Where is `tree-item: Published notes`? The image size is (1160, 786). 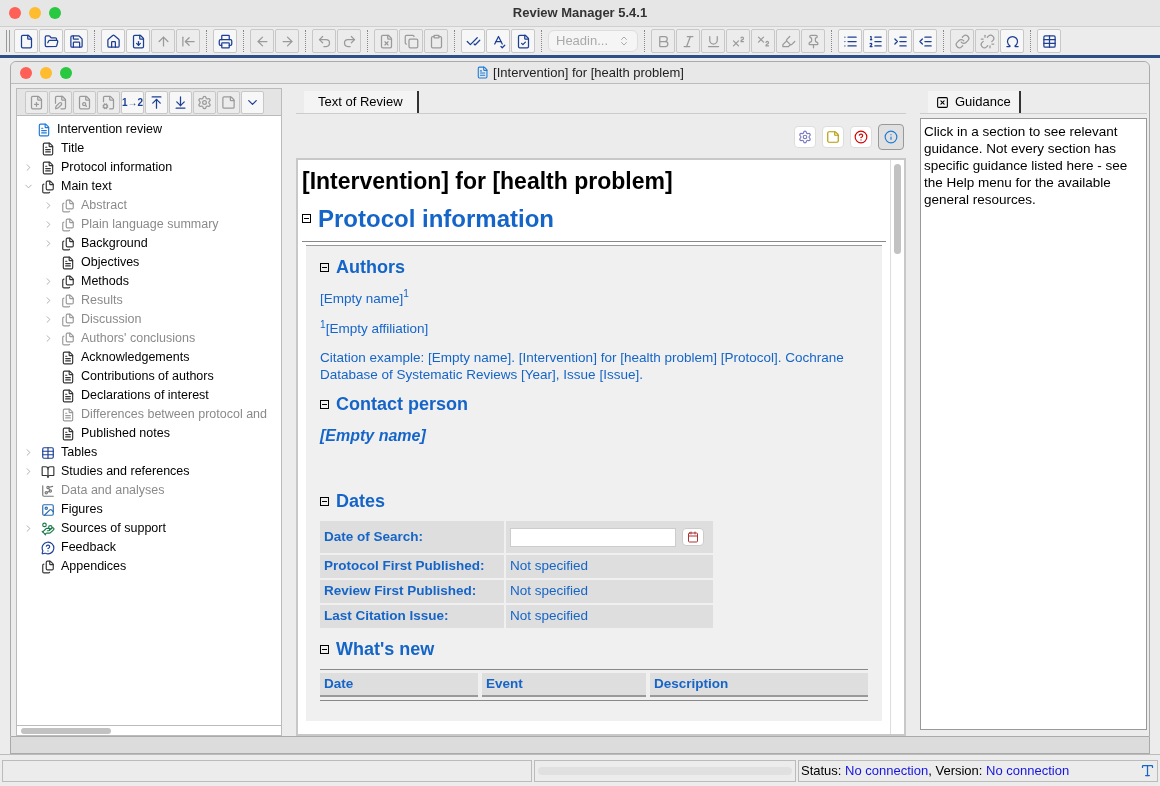
tree-item: Published notes is located at coordinates (125, 433).